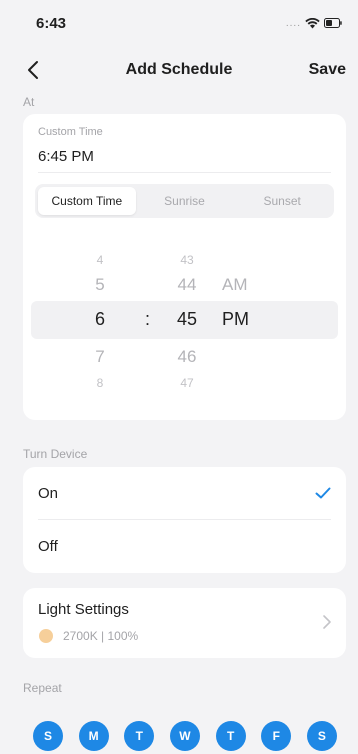 The image size is (358, 754). Describe the element at coordinates (184, 172) in the screenshot. I see `divider` at that location.